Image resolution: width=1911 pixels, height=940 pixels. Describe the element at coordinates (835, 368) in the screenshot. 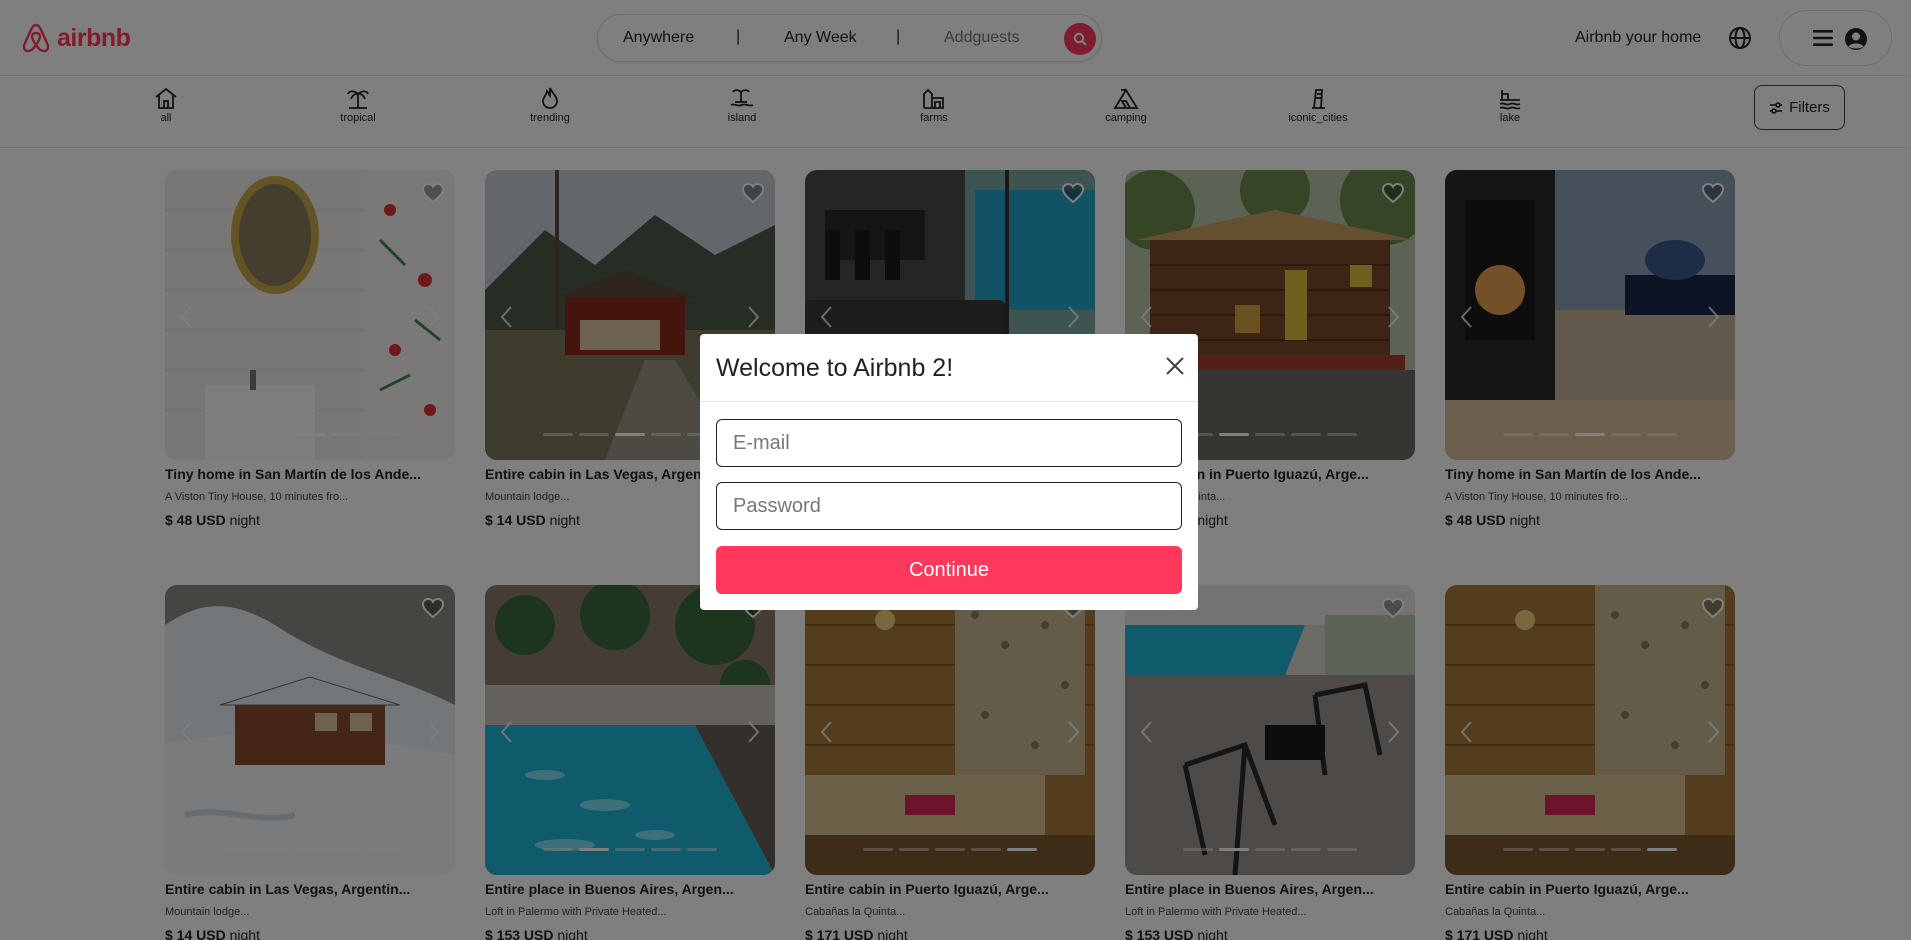

I see `modal-title: Welcome to Airbnb 2!` at that location.